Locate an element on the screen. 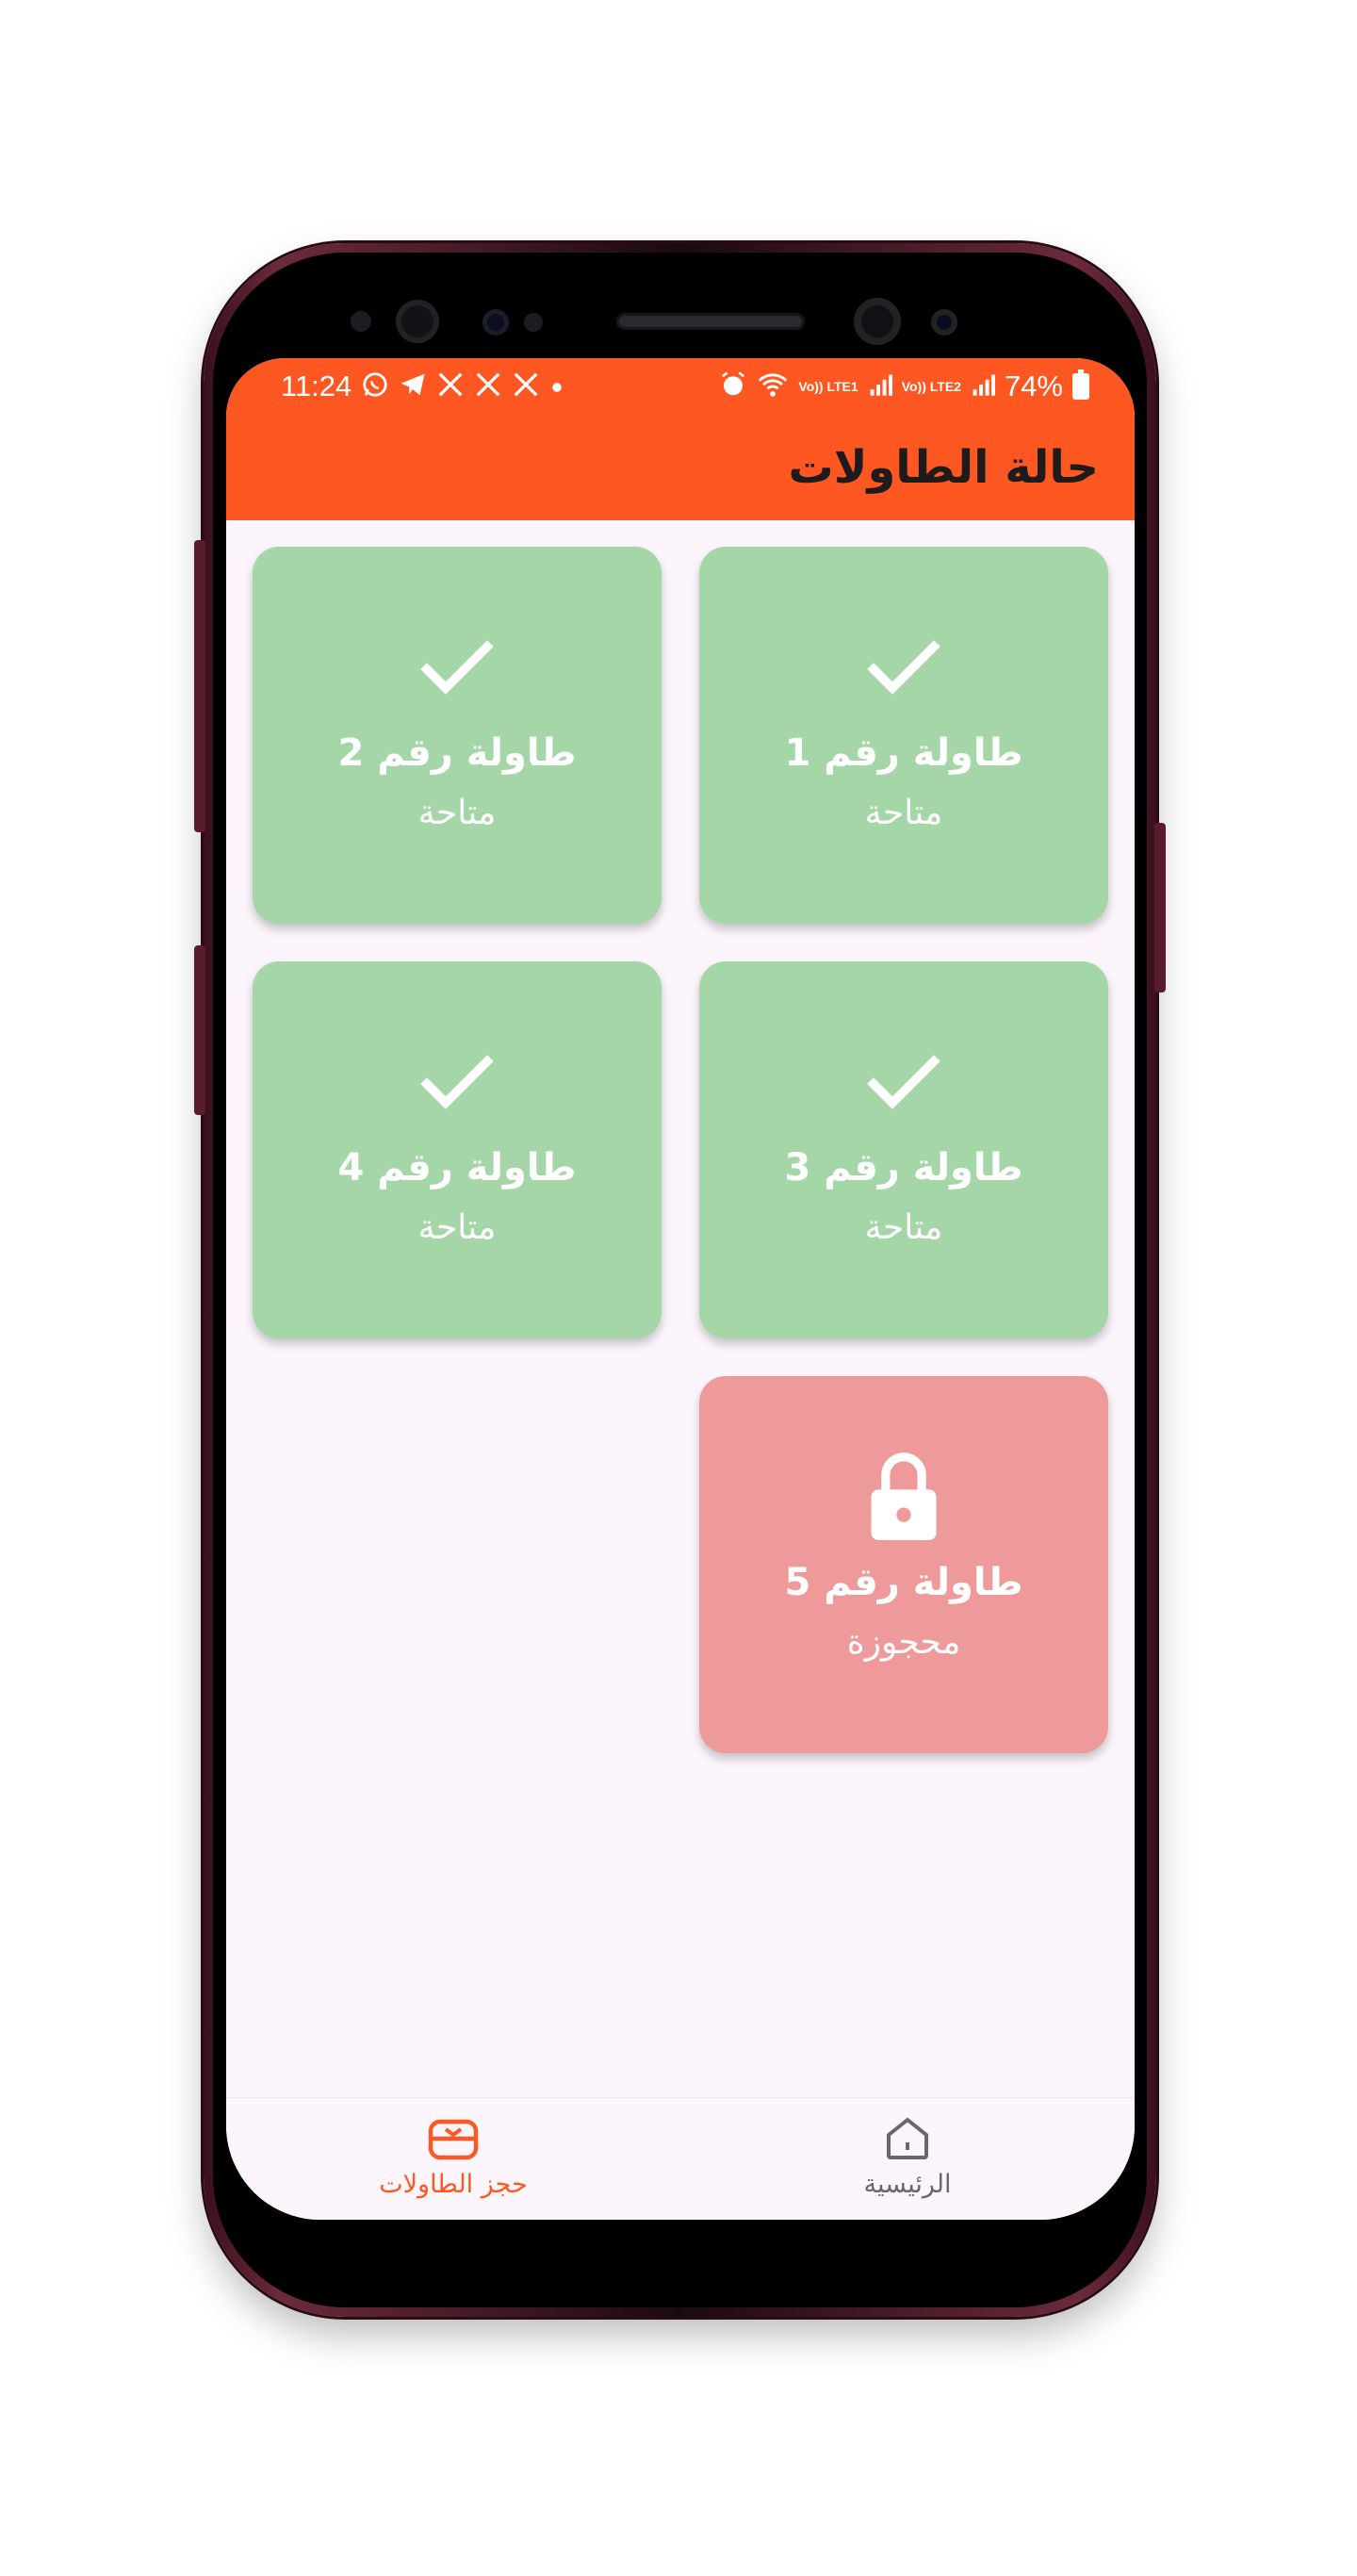 The width and height of the screenshot is (1357, 2576). iris-sensor is located at coordinates (417, 321).